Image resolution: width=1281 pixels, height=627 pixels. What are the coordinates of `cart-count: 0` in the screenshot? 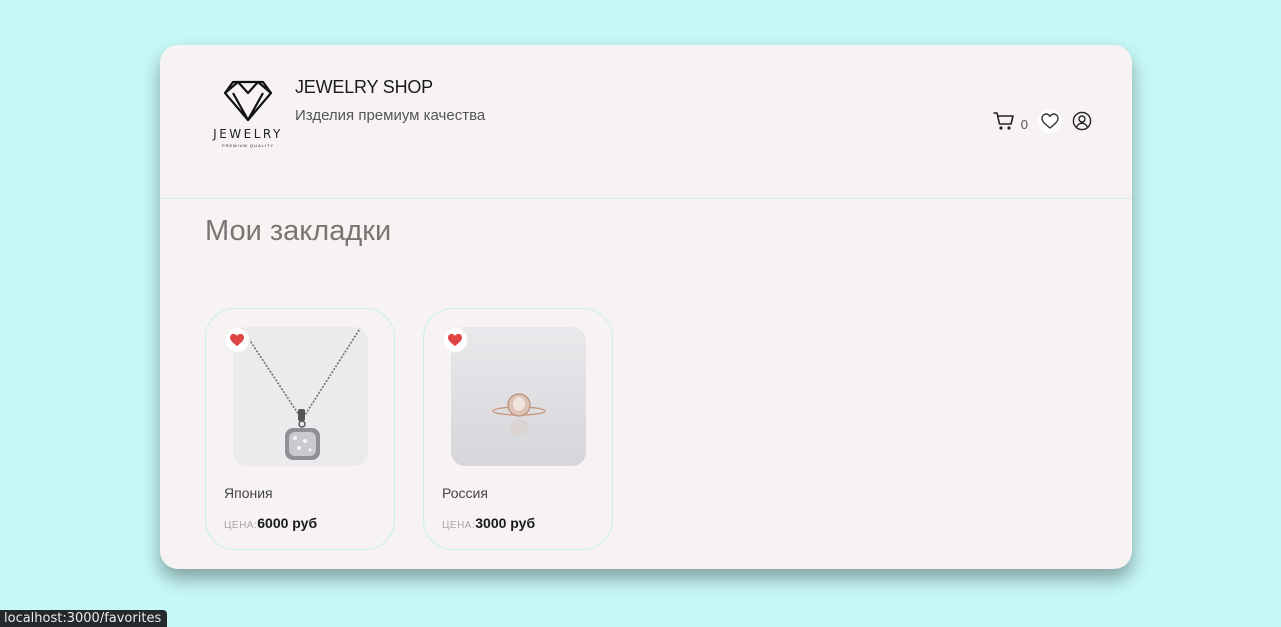 It's located at (1024, 124).